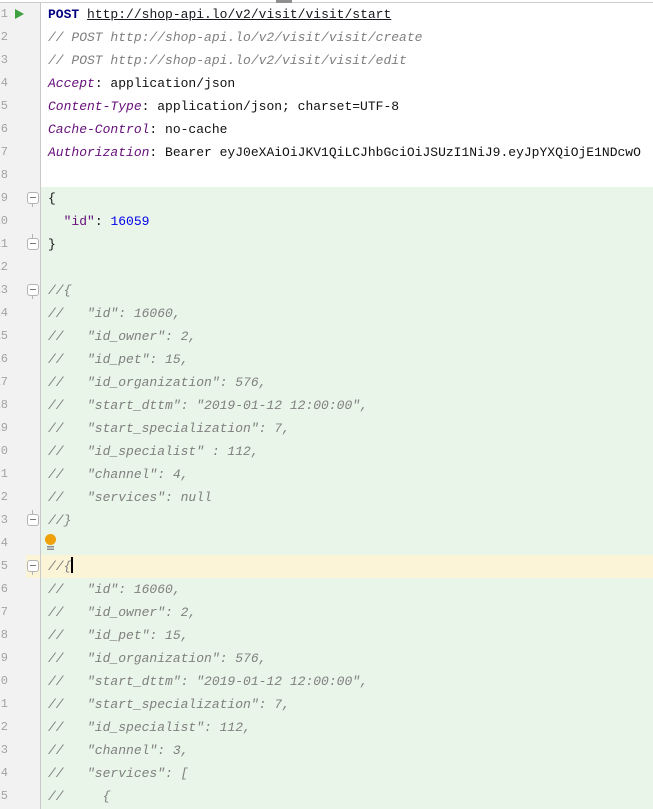 The height and width of the screenshot is (809, 653). I want to click on code-line: 23 //}, so click(326, 520).